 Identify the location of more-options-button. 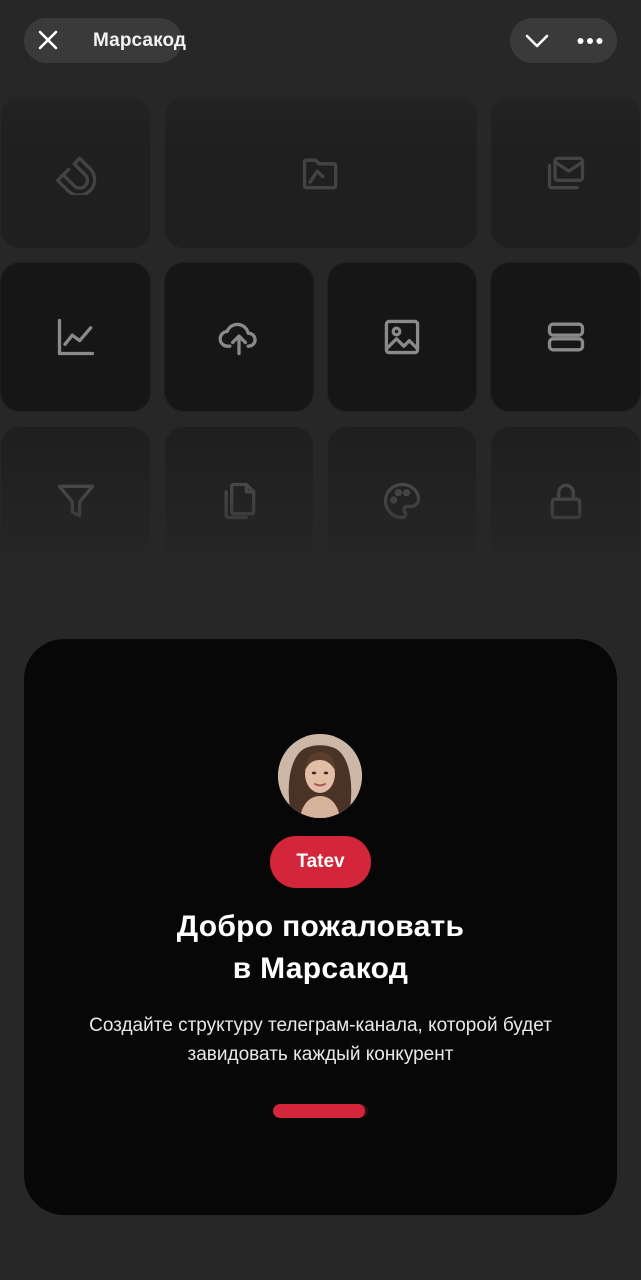
(590, 40).